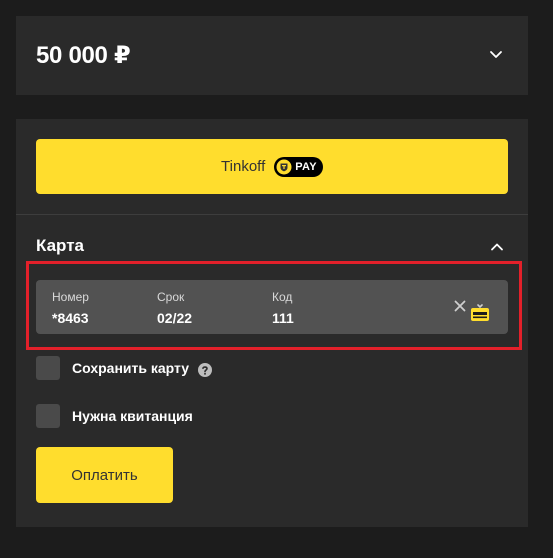 This screenshot has width=553, height=558. What do you see at coordinates (48, 368) in the screenshot?
I see `save-card-checkbox` at bounding box center [48, 368].